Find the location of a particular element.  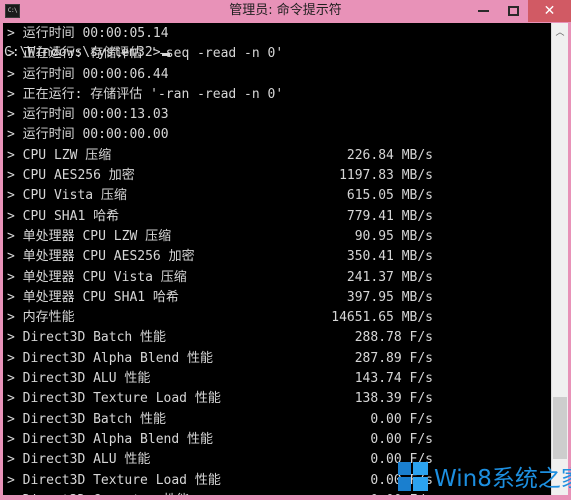

console-line: > 运行时间 00:00:05.14 is located at coordinates (277, 34).